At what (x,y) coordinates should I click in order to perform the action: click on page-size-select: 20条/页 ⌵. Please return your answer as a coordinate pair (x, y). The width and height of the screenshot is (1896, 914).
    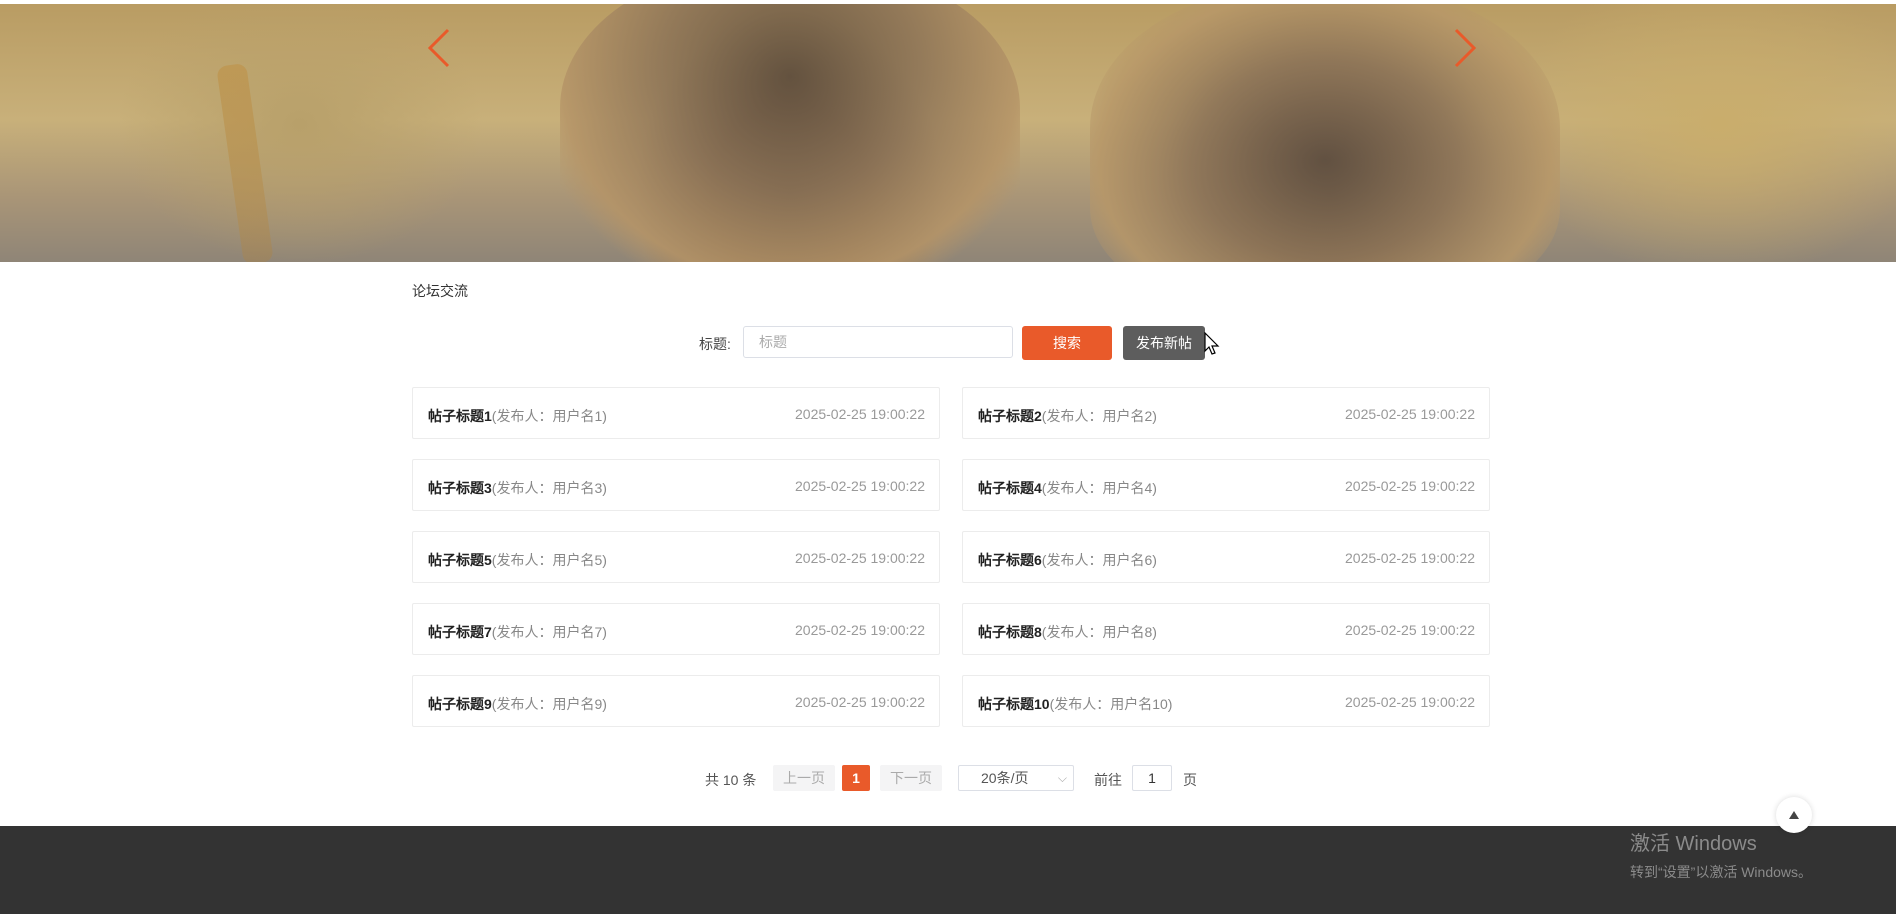
    Looking at the image, I should click on (1016, 778).